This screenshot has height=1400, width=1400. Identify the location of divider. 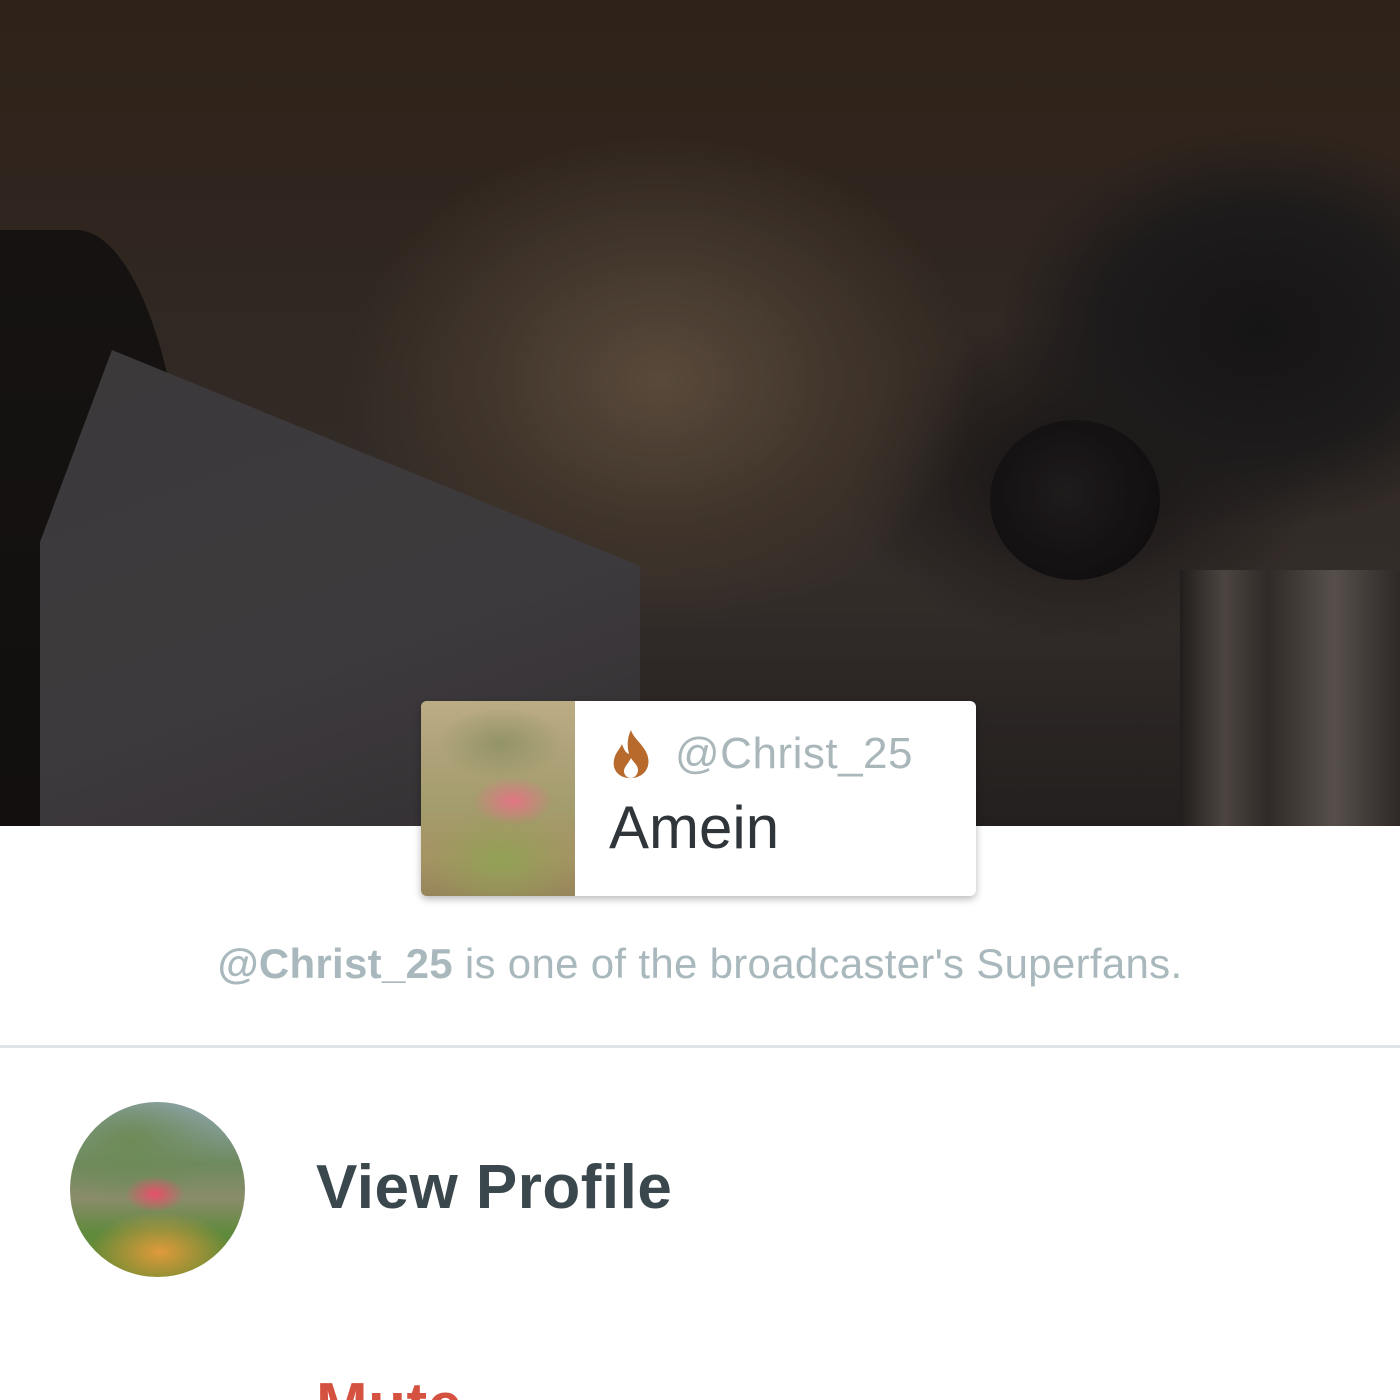
(700, 1046).